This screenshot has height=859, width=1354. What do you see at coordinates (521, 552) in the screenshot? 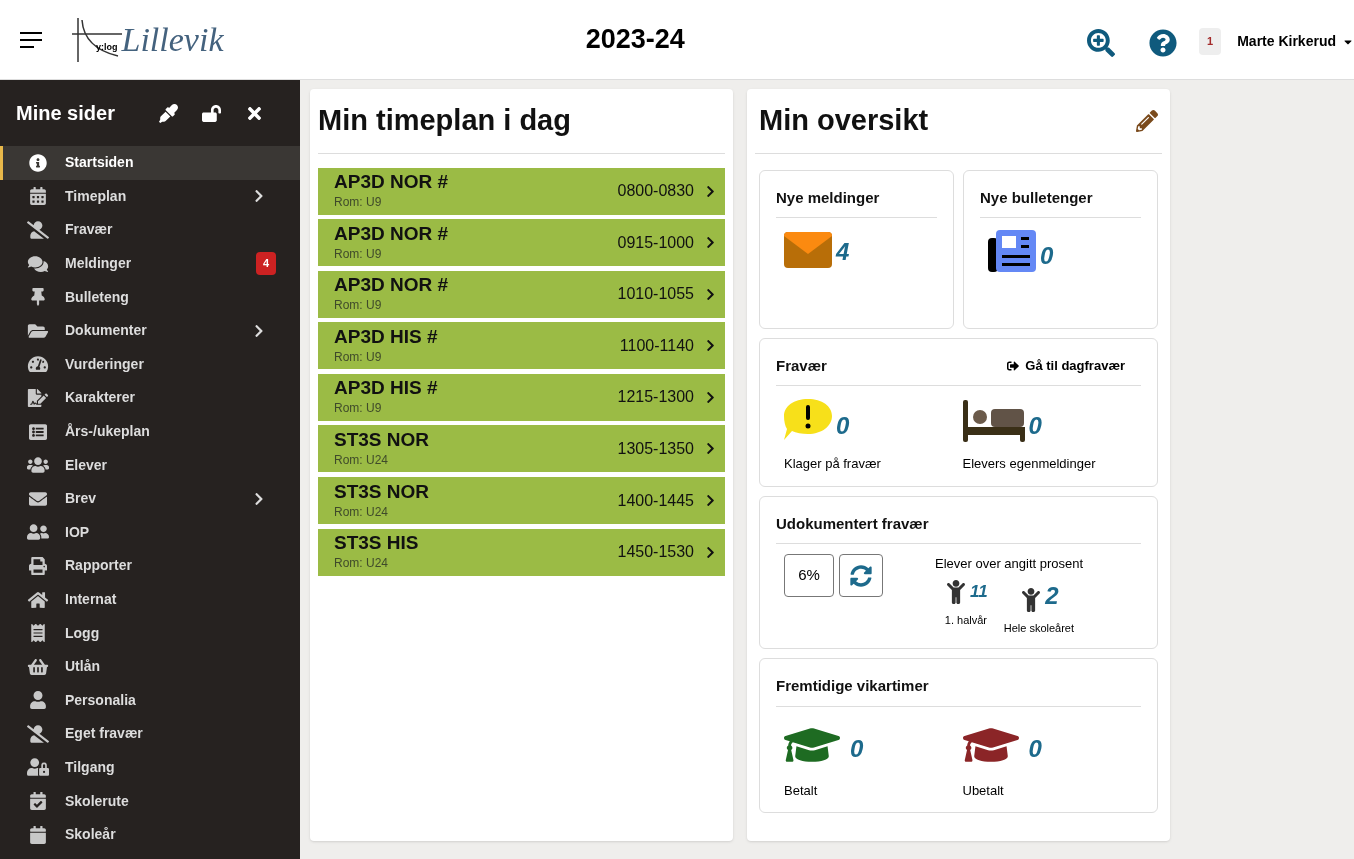
I see `lesson-row: ST3S HIS Rom: U24 1450-1530` at bounding box center [521, 552].